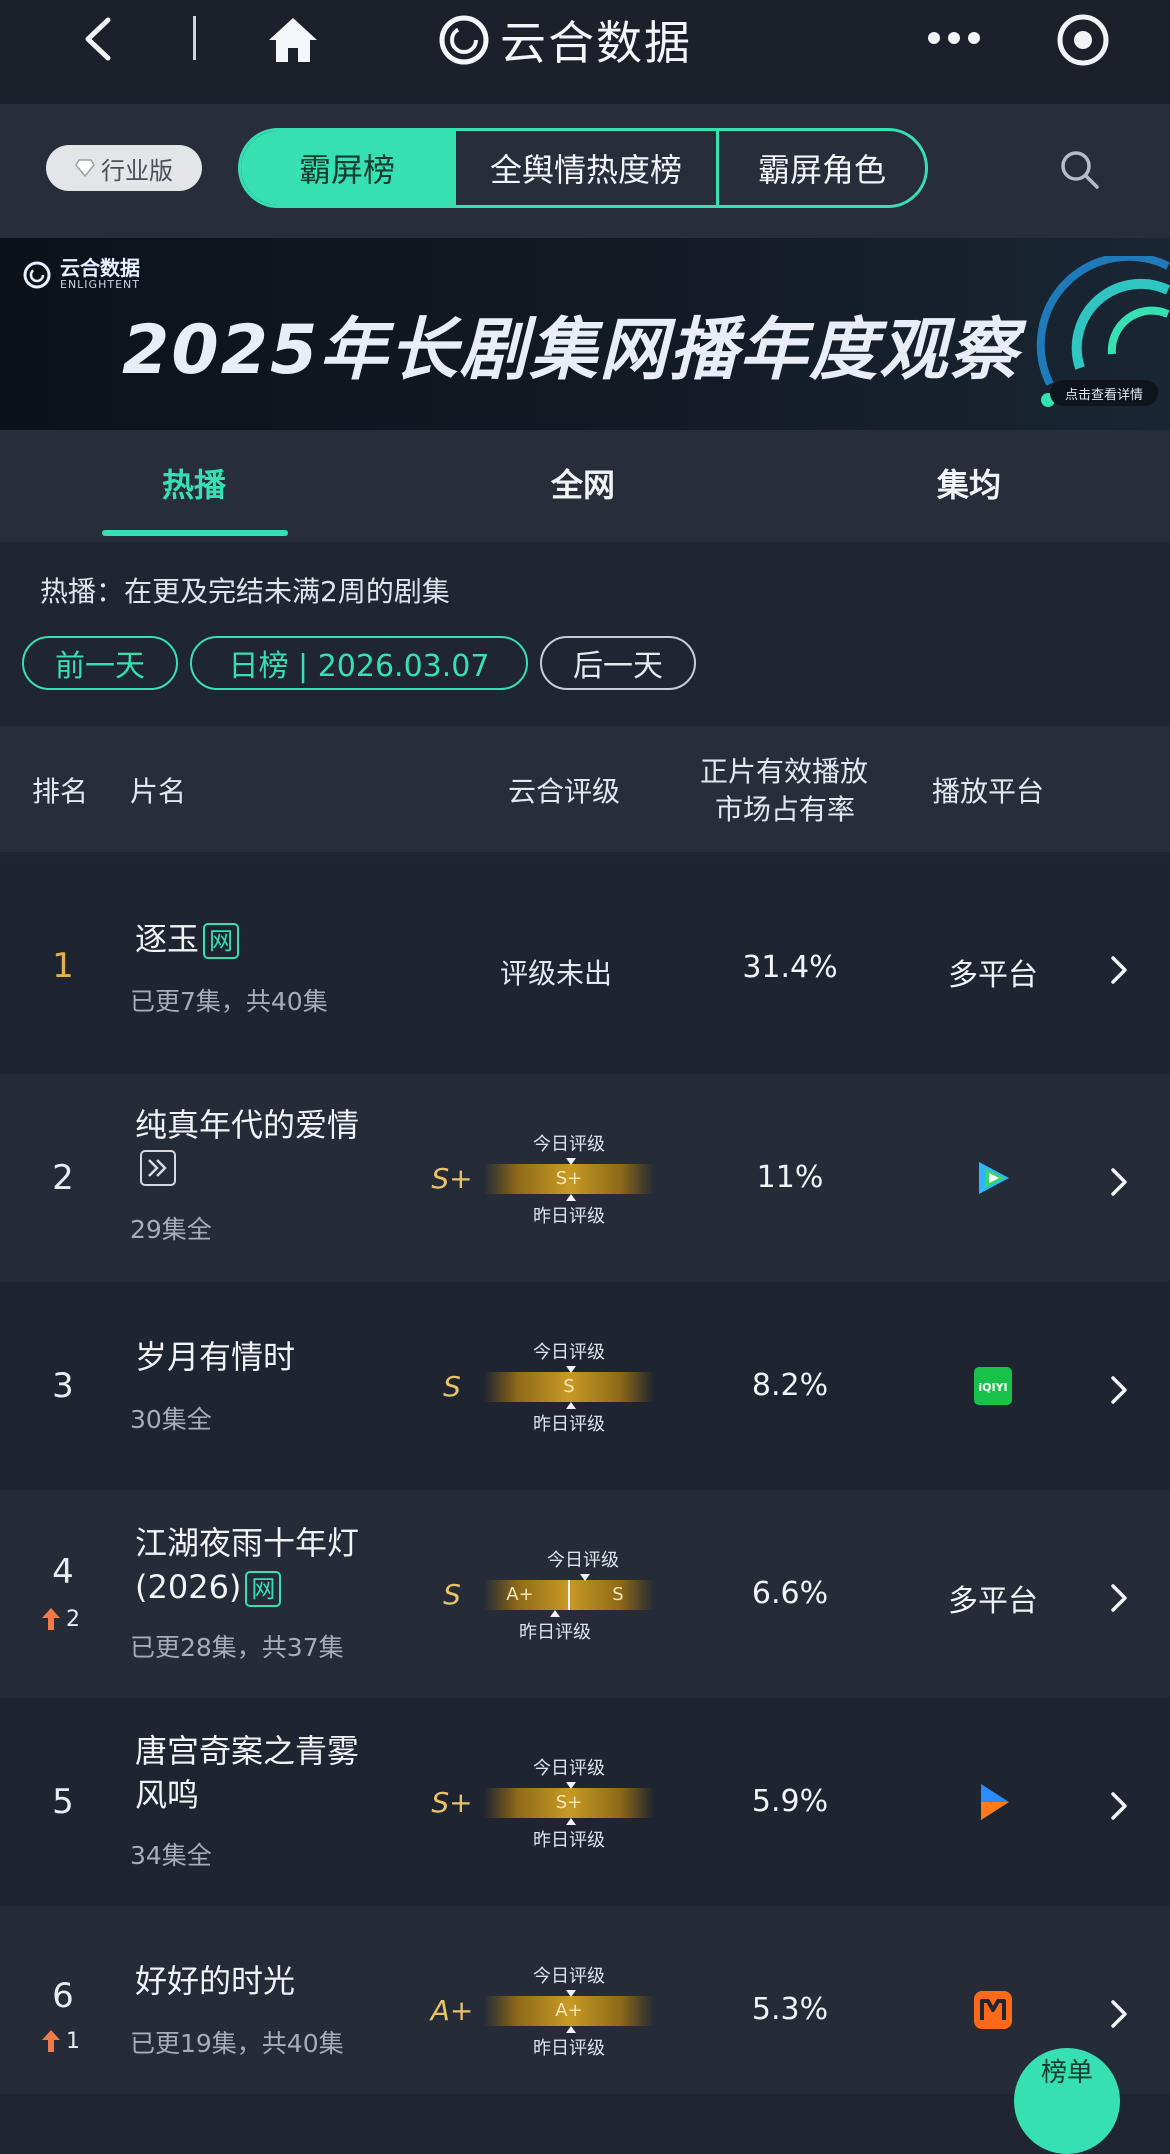 The height and width of the screenshot is (2154, 1170). Describe the element at coordinates (85, 168) in the screenshot. I see `diamond-icon` at that location.